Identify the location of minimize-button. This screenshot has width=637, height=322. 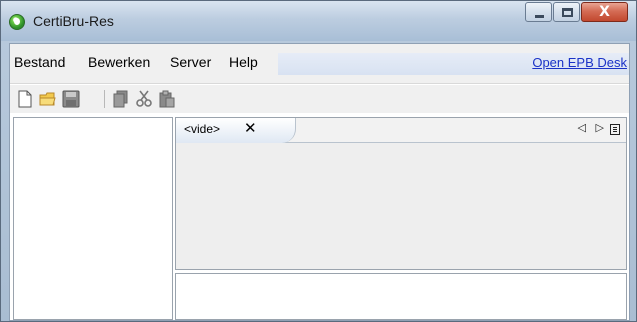
(538, 12).